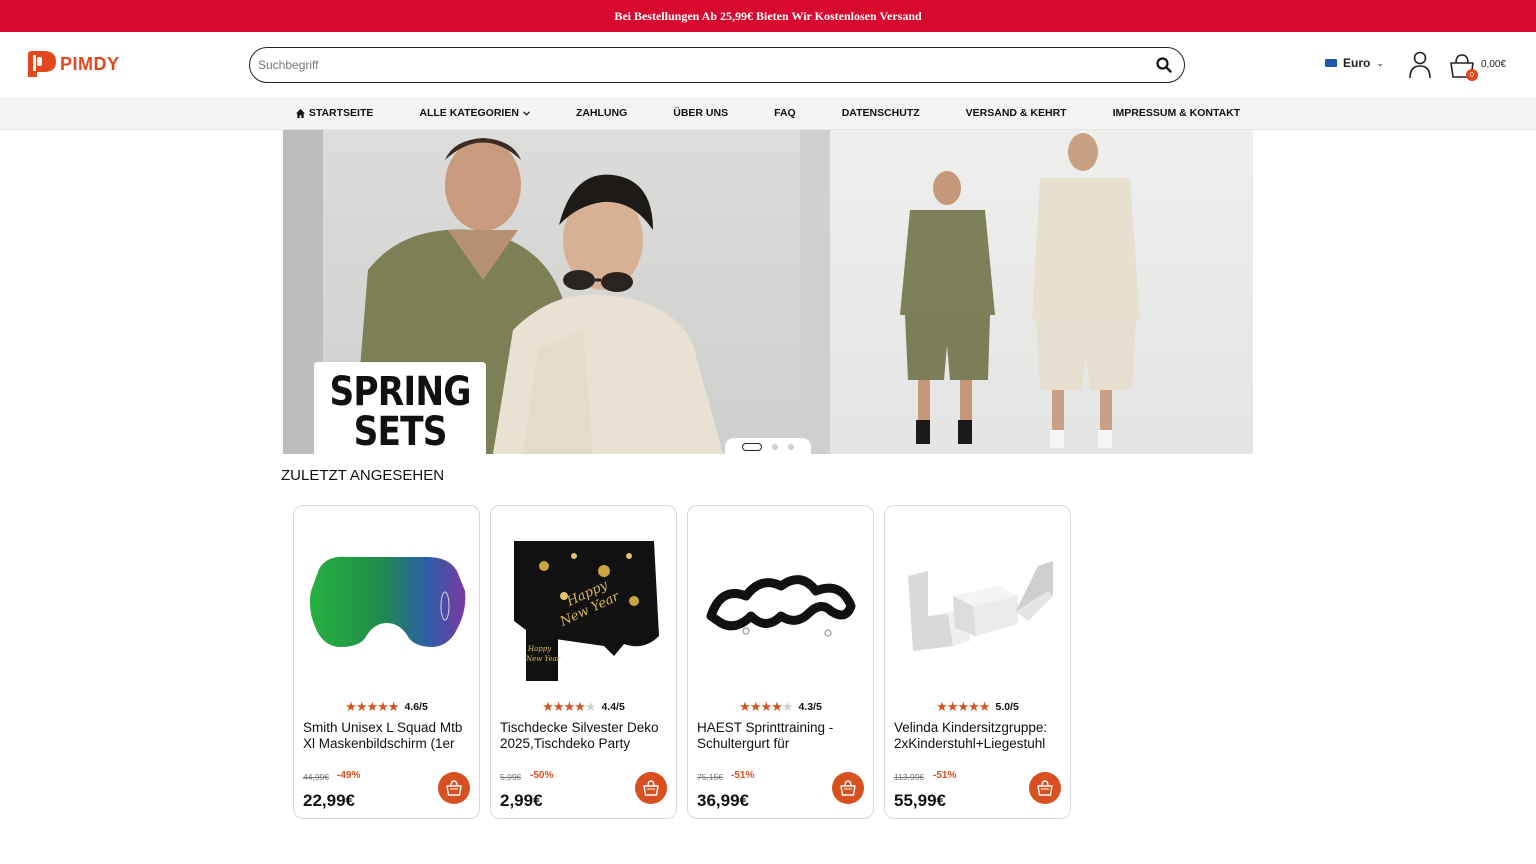 The width and height of the screenshot is (1536, 864). I want to click on nav-item-alle-kategorien: ALLE KATEGORIEN, so click(474, 113).